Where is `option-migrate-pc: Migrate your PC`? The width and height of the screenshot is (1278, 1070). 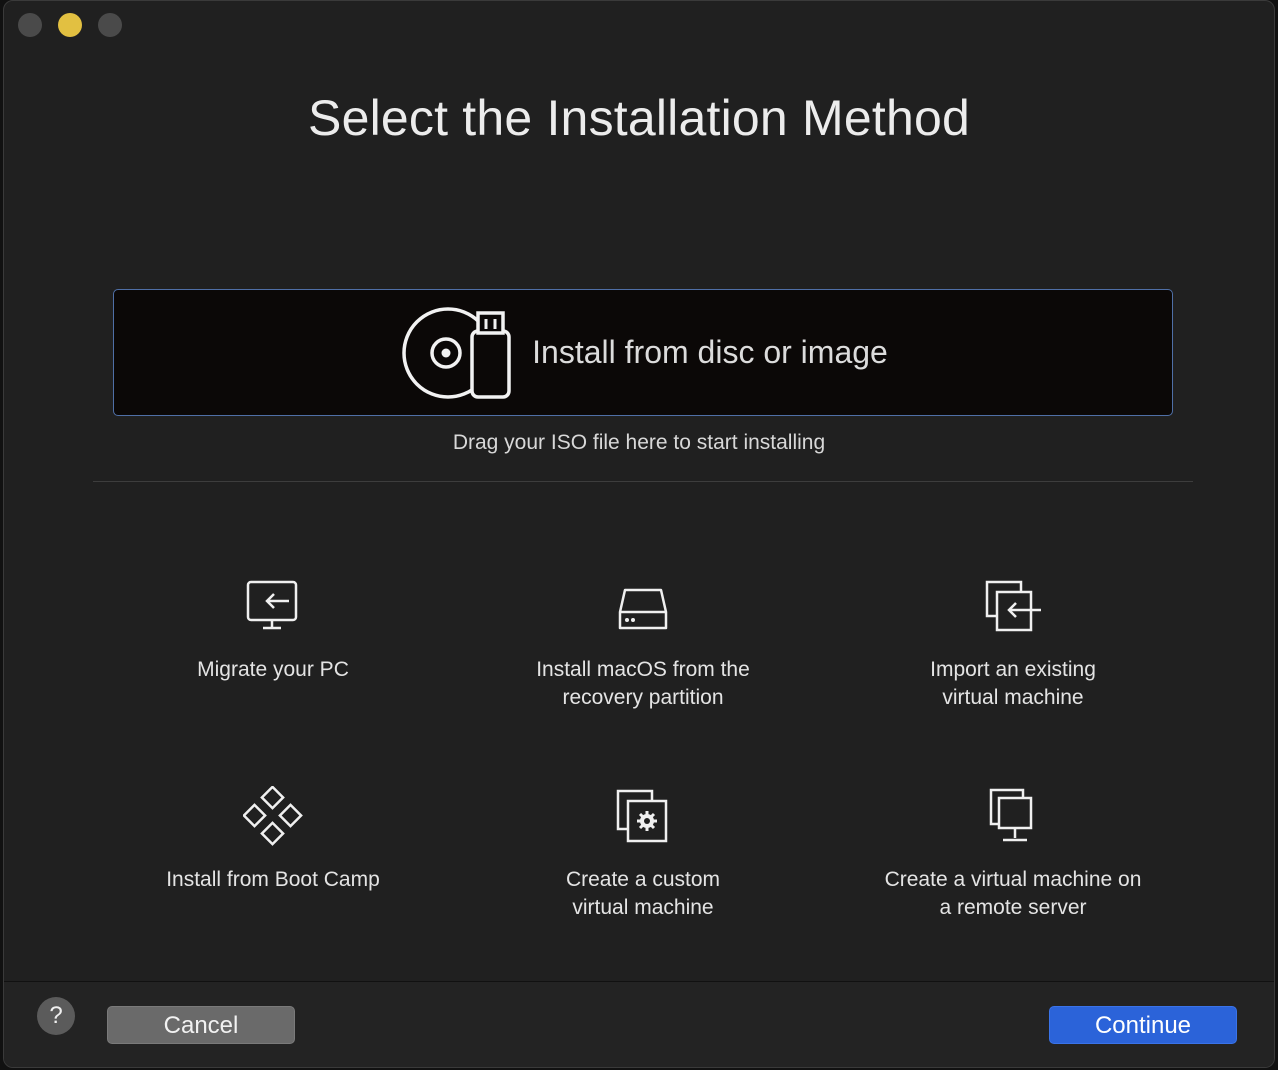
option-migrate-pc: Migrate your PC is located at coordinates (273, 630).